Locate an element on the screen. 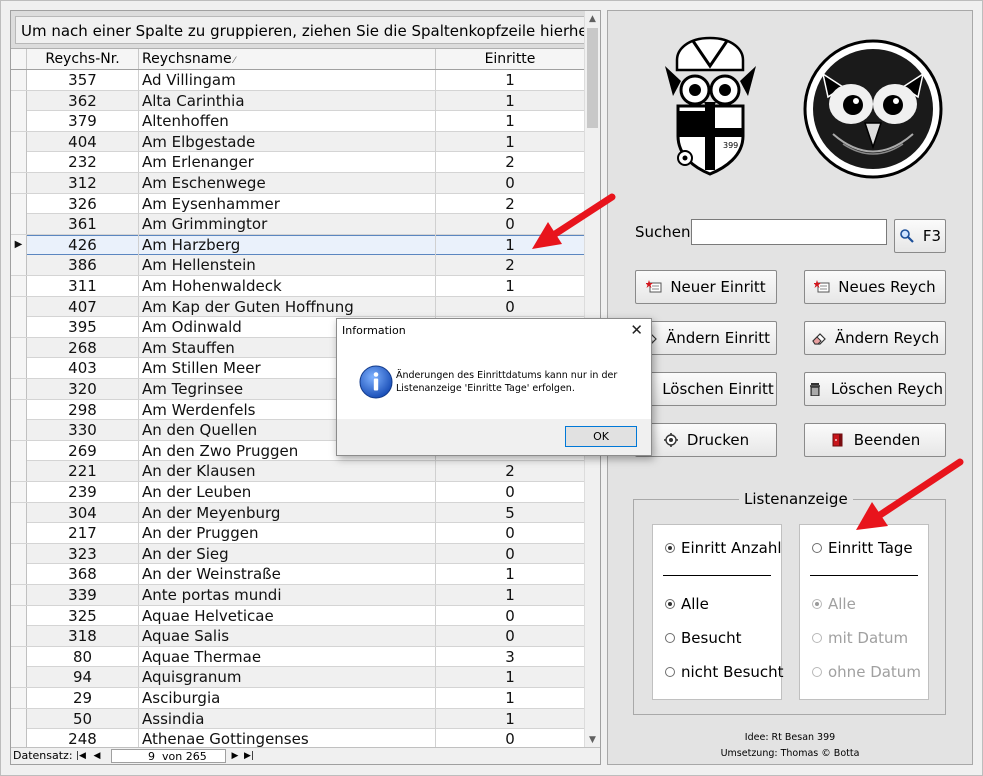 This screenshot has height=776, width=983. cell-number: 50 is located at coordinates (83, 718).